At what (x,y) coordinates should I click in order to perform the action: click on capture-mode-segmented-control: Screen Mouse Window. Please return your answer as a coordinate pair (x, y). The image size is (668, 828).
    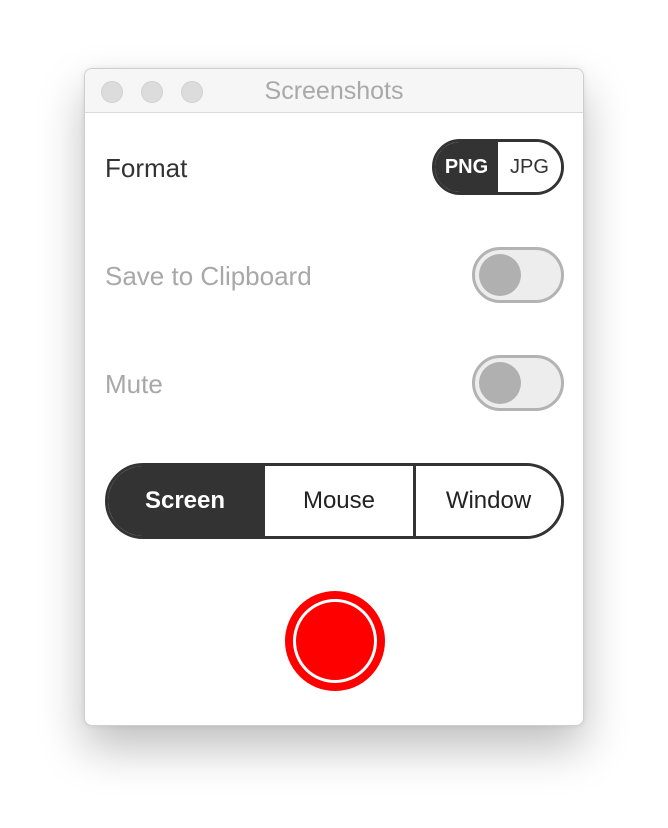
    Looking at the image, I should click on (334, 501).